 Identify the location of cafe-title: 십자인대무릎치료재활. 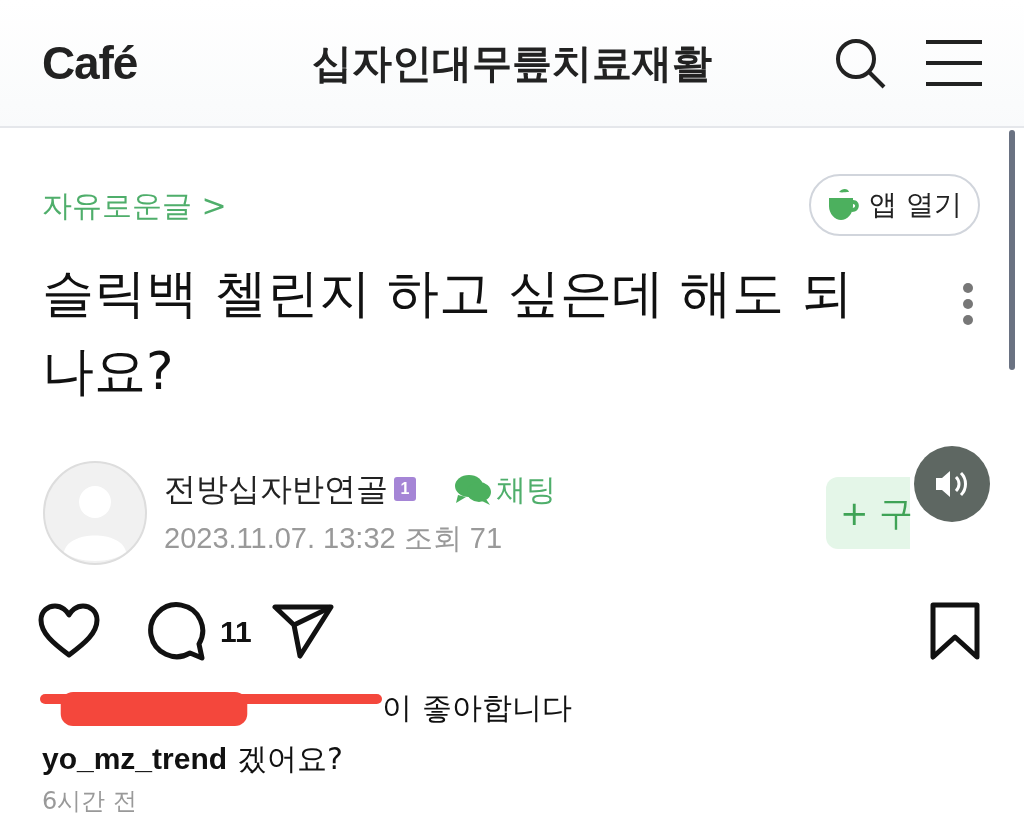
(512, 63).